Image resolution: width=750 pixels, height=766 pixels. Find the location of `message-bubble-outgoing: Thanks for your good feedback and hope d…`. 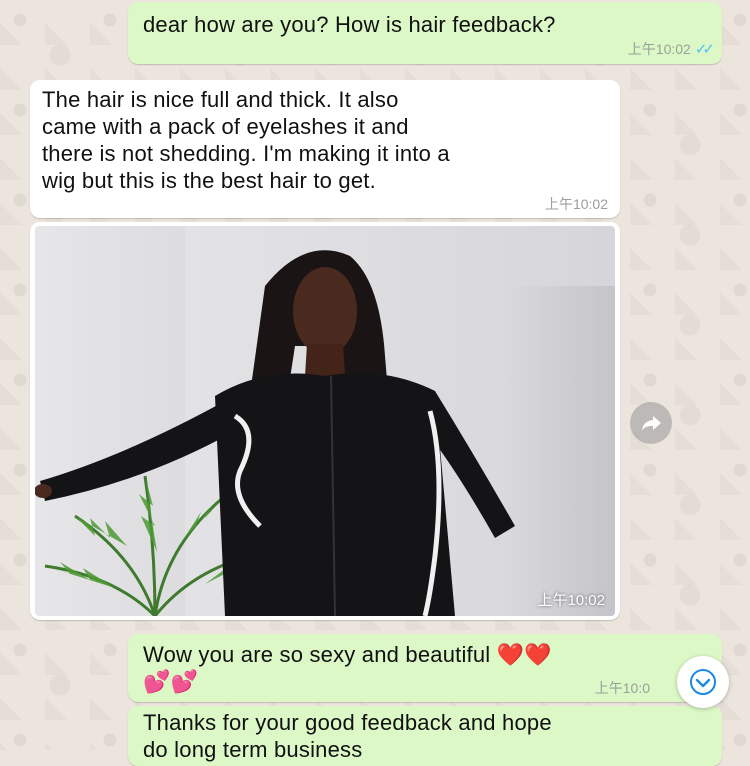

message-bubble-outgoing: Thanks for your good feedback and hope d… is located at coordinates (425, 736).